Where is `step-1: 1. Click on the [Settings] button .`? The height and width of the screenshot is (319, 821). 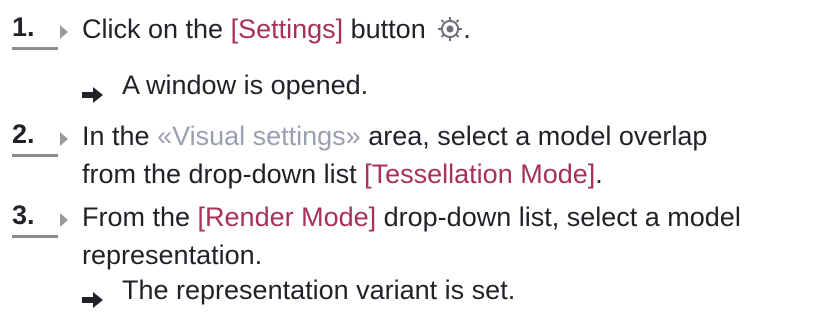
step-1: 1. Click on the [Settings] button . is located at coordinates (241, 30).